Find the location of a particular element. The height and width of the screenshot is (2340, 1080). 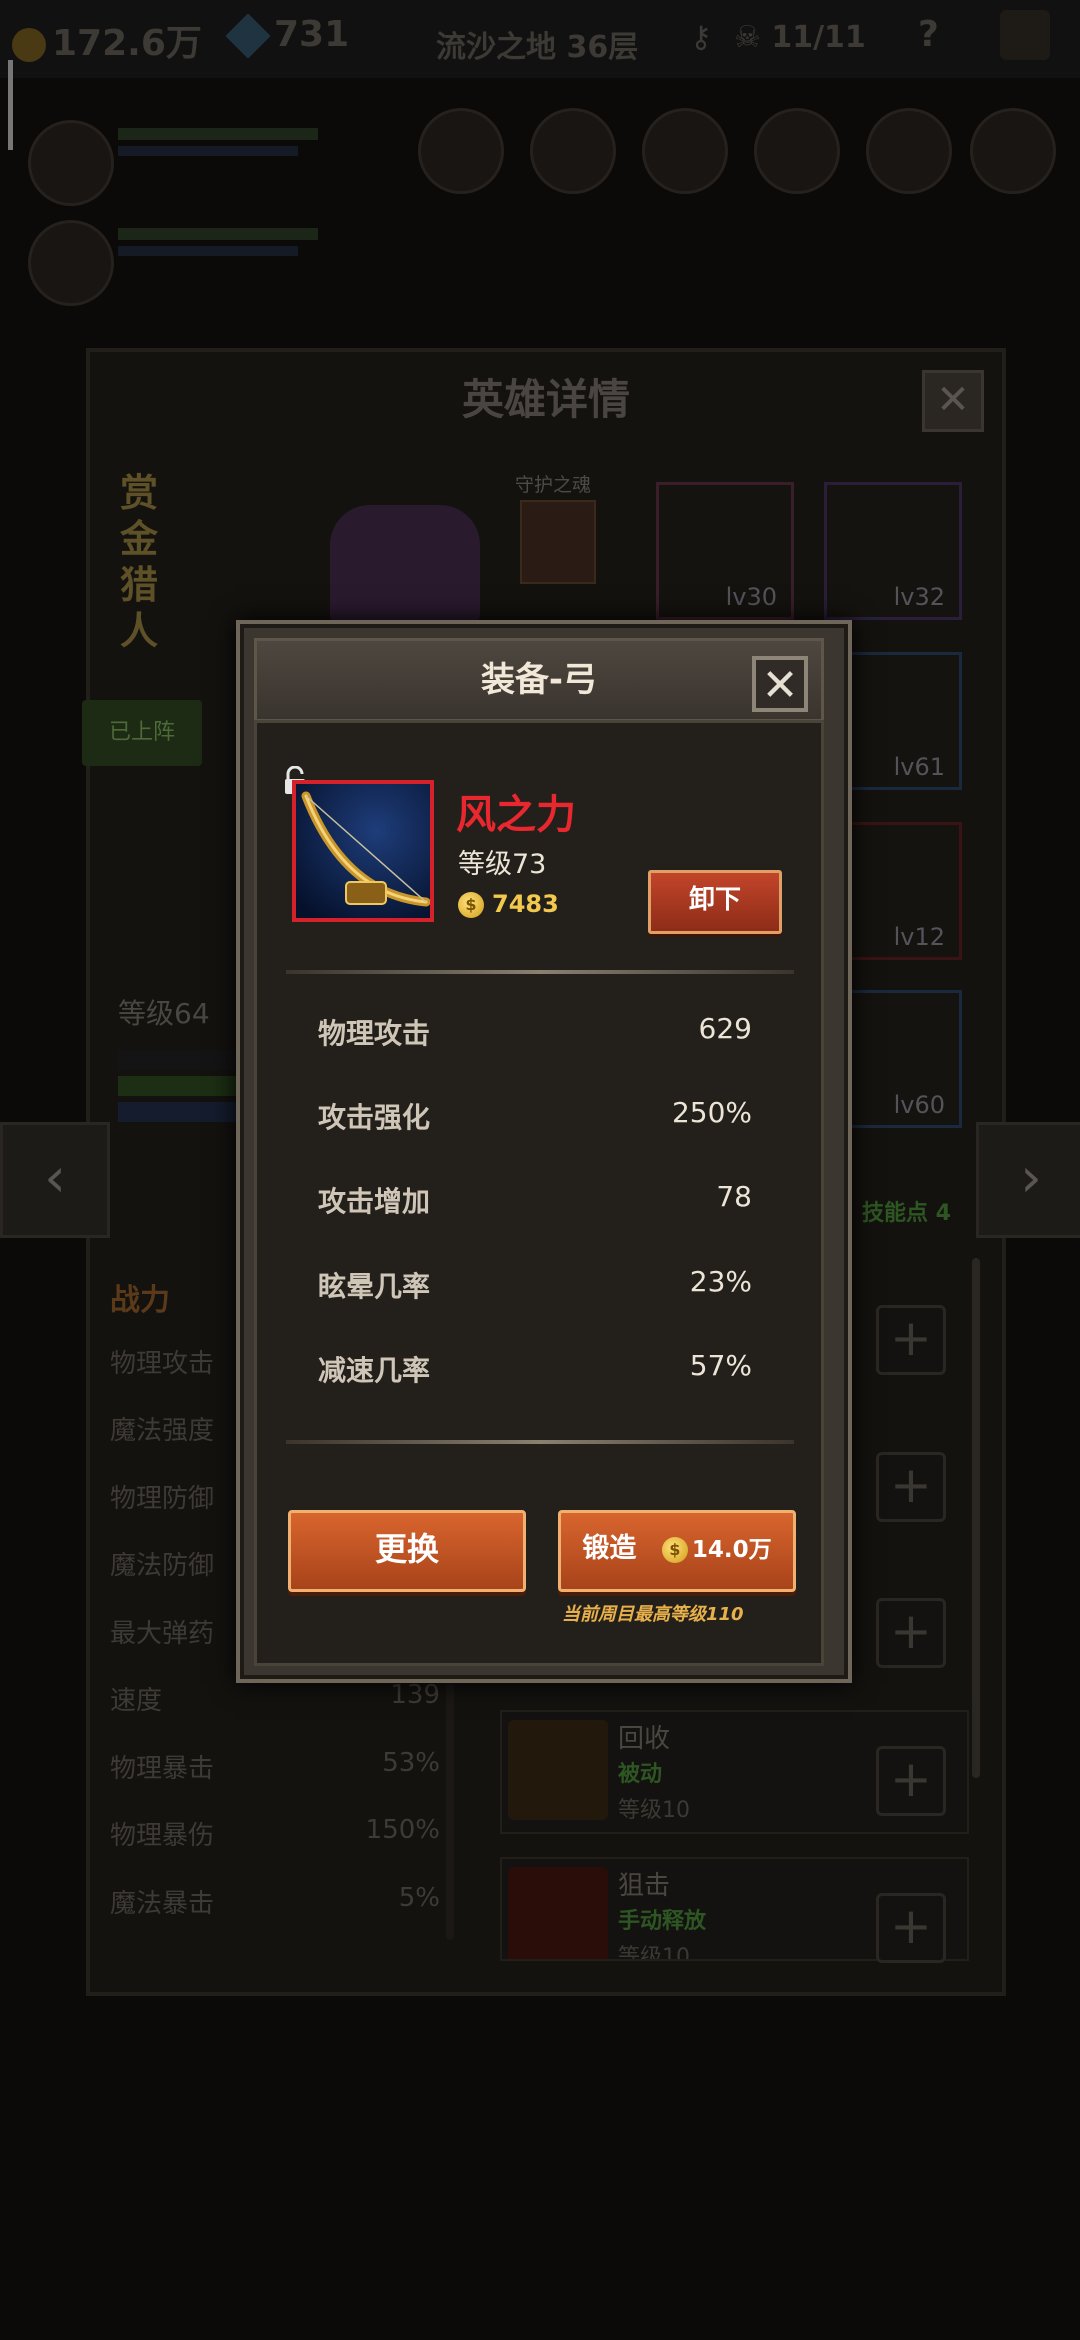

stat-label: 魔法强度 is located at coordinates (162, 1431).